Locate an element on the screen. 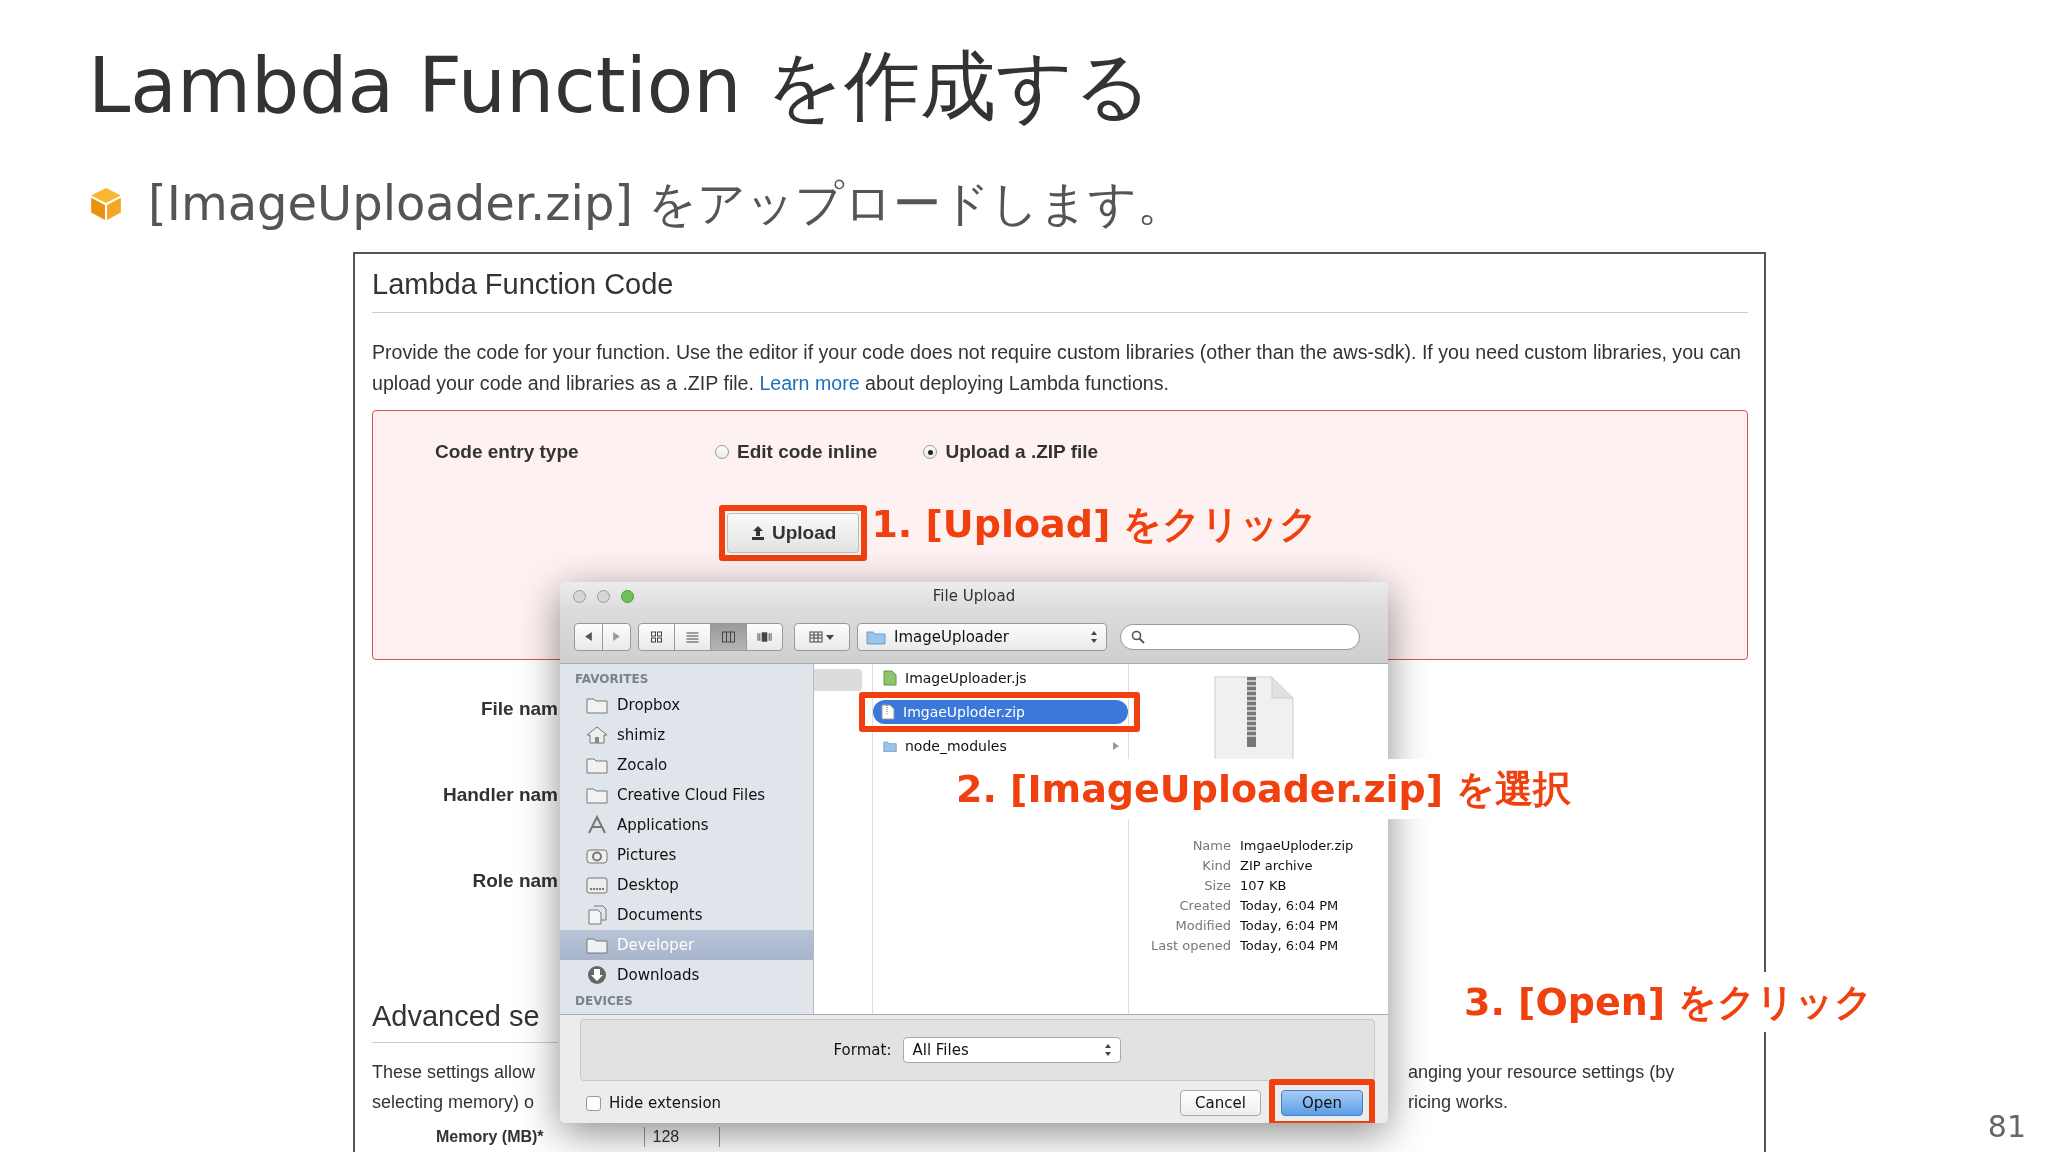  file-item: ImgaeUploder.zip is located at coordinates (1000, 712).